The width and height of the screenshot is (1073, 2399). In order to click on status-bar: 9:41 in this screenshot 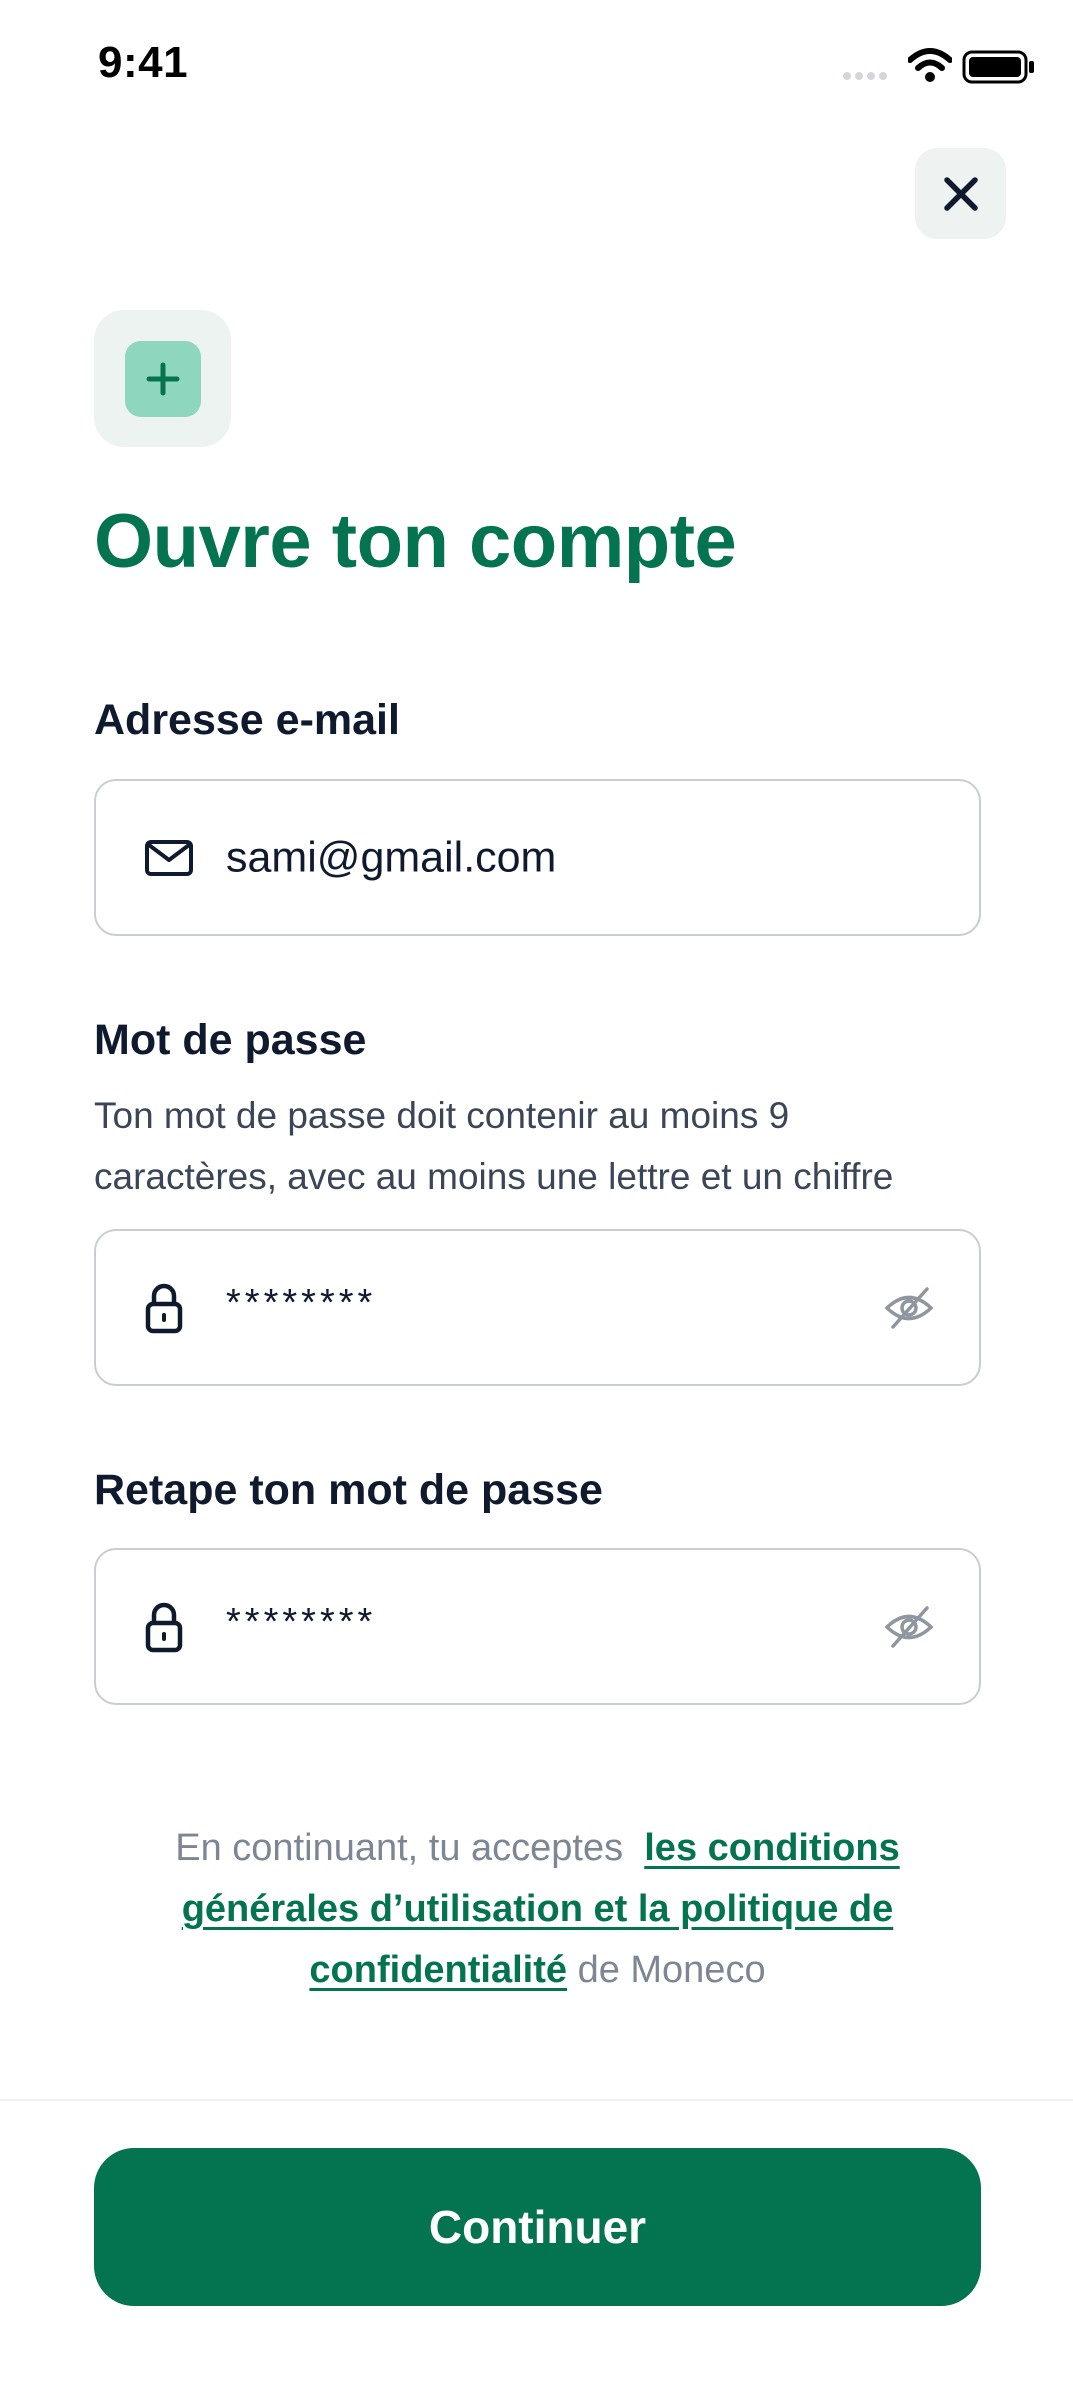, I will do `click(536, 65)`.